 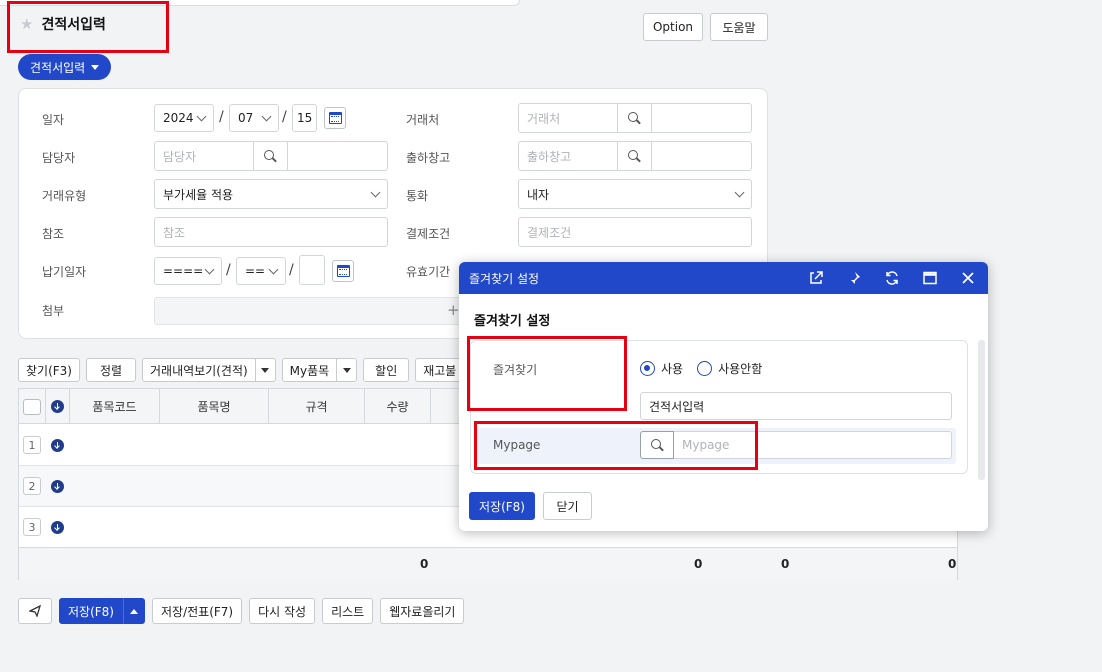 I want to click on help-button: 도움말, so click(x=739, y=27).